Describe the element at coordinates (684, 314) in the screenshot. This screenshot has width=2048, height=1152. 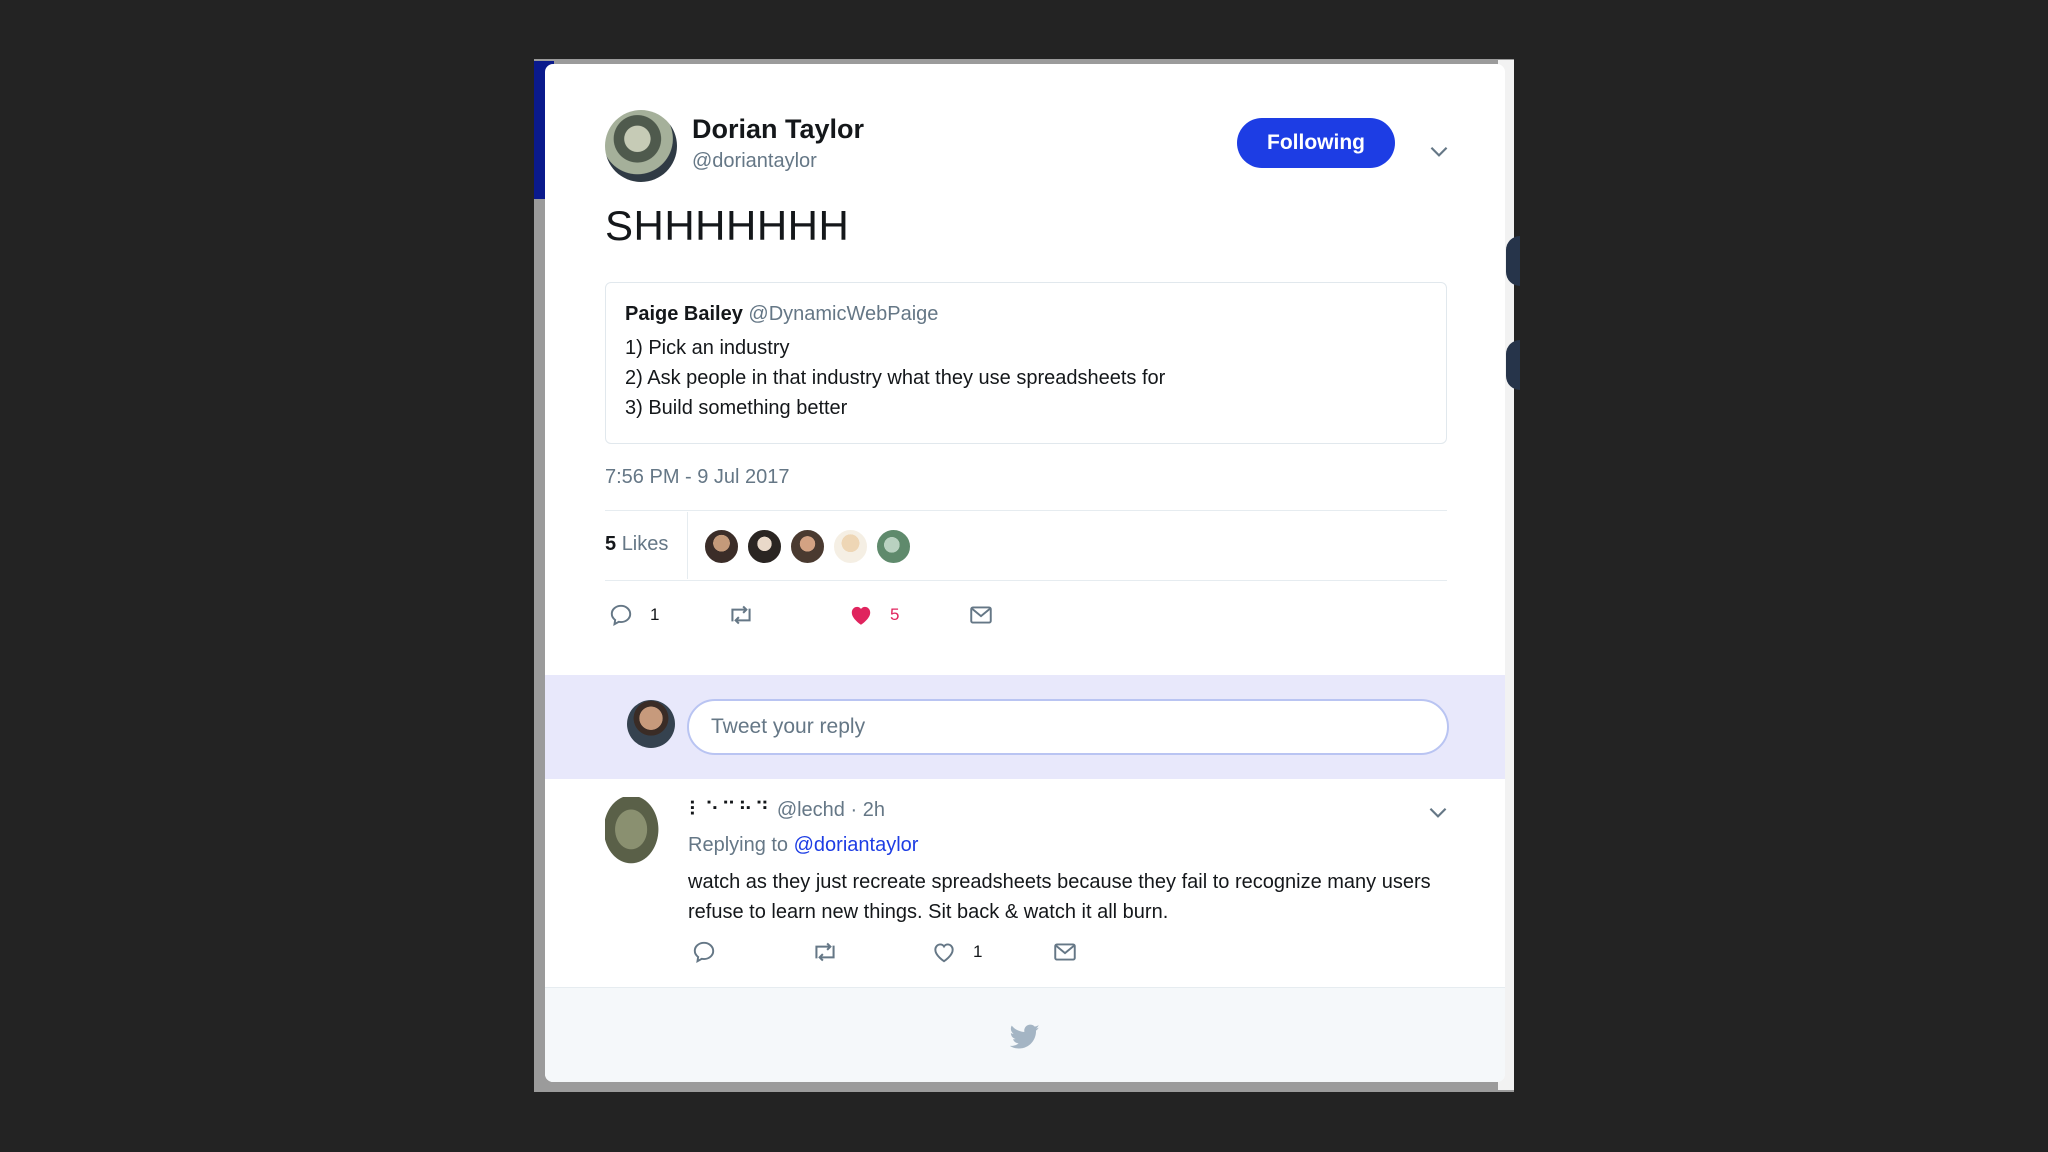
I see `quoted-author-name: Paige Bailey` at that location.